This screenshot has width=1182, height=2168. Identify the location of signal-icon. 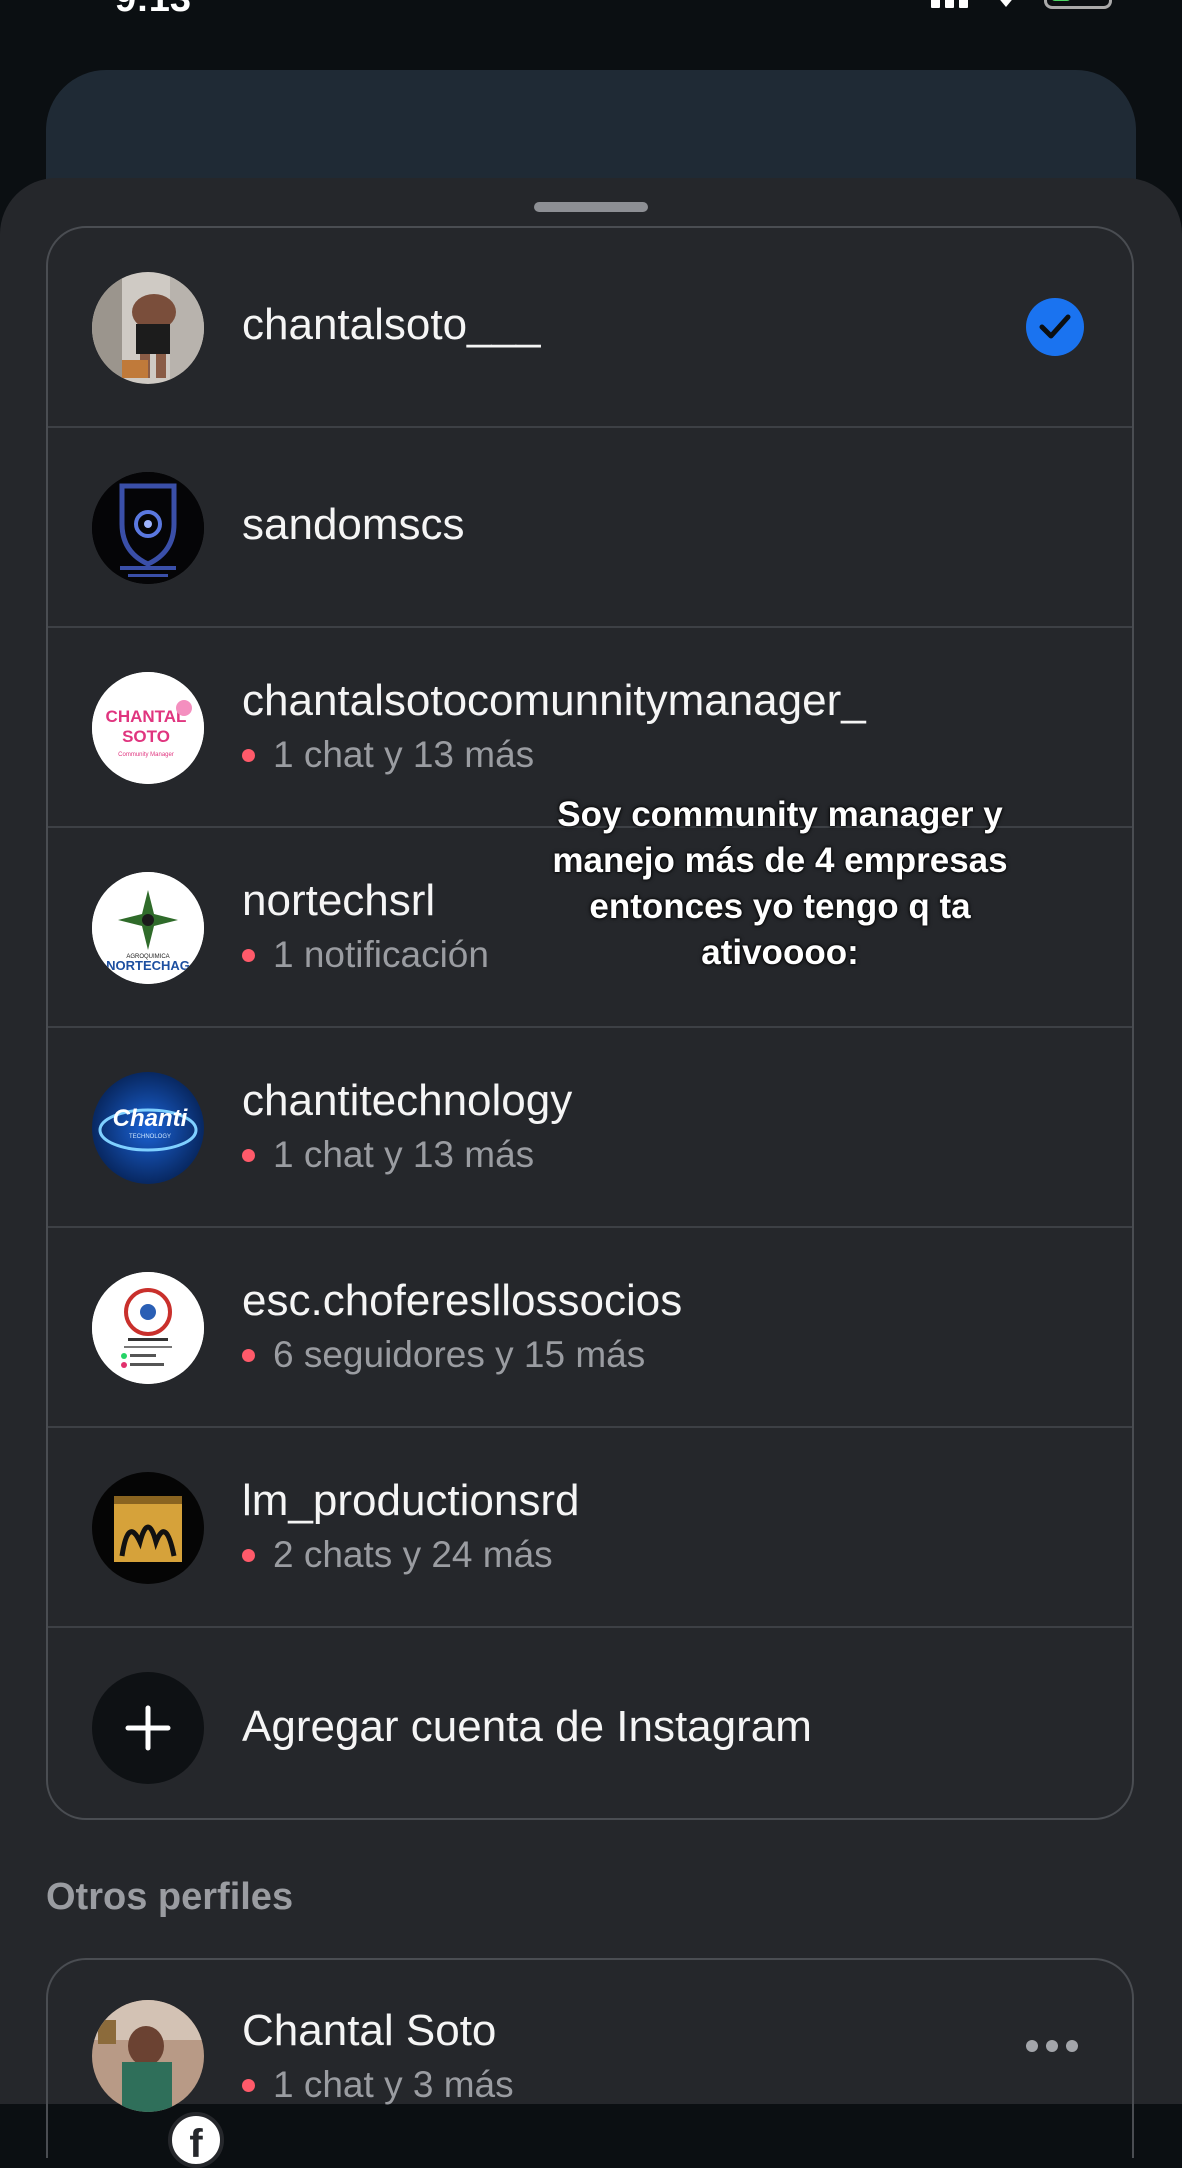
(949, 4).